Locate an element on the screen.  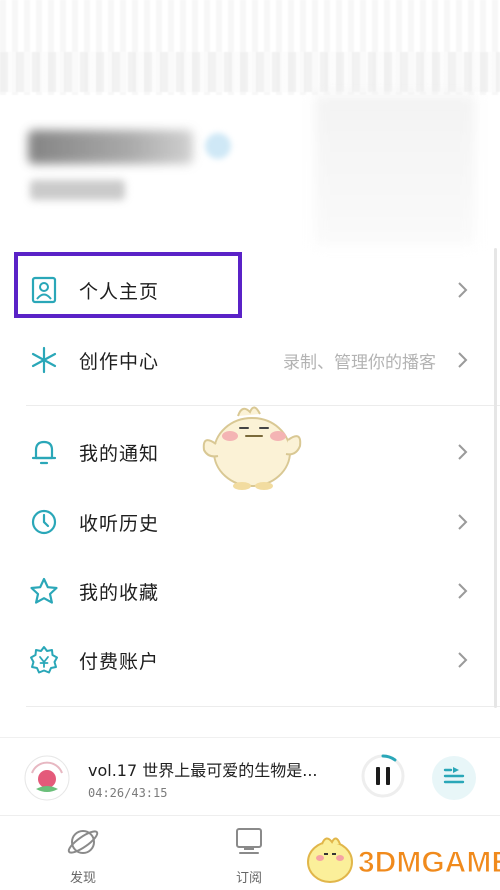
bell-icon is located at coordinates (44, 452).